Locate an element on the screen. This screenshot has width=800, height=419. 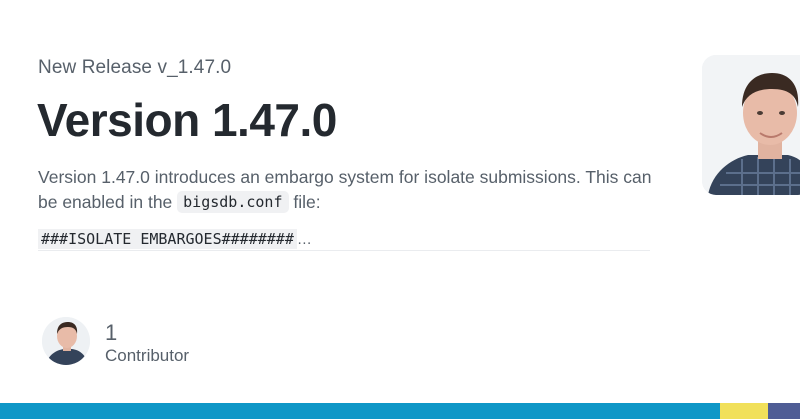
contributor-label: Contributor is located at coordinates (147, 355).